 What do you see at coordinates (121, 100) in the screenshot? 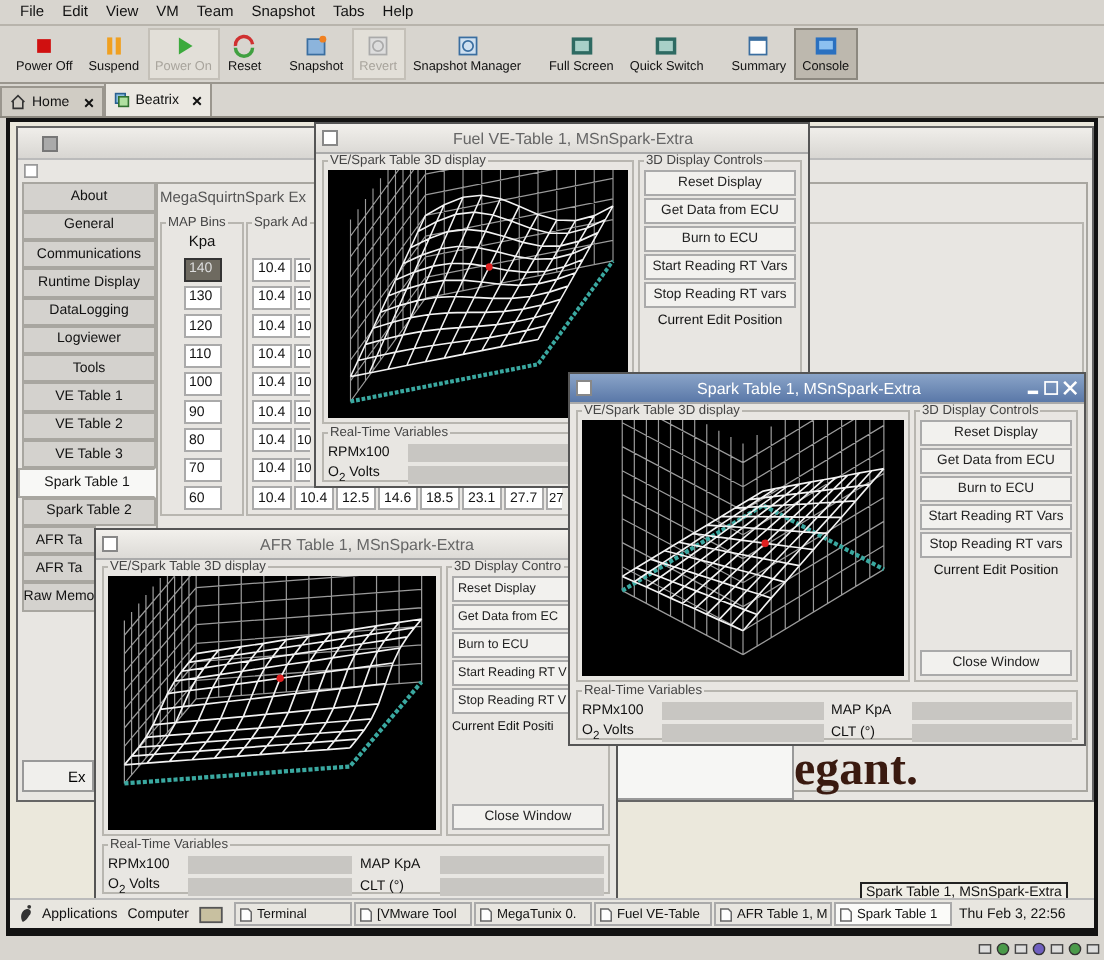
I see `vm-icon` at bounding box center [121, 100].